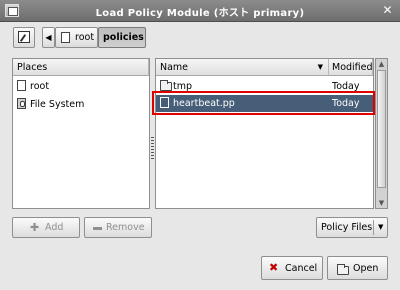 The height and width of the screenshot is (290, 400). Describe the element at coordinates (54, 227) in the screenshot. I see `add-button-label: Add` at that location.